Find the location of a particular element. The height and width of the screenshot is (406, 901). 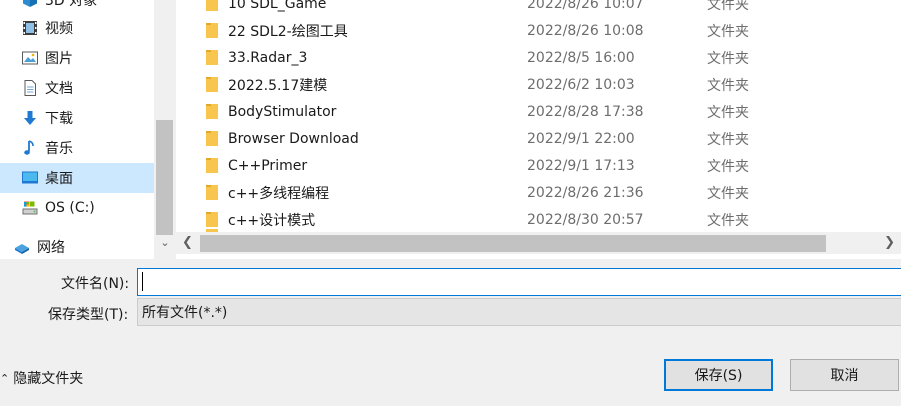

file-row: 2022.5.17建模 2022/6/2 10:03 文件夹 is located at coordinates (538, 84).